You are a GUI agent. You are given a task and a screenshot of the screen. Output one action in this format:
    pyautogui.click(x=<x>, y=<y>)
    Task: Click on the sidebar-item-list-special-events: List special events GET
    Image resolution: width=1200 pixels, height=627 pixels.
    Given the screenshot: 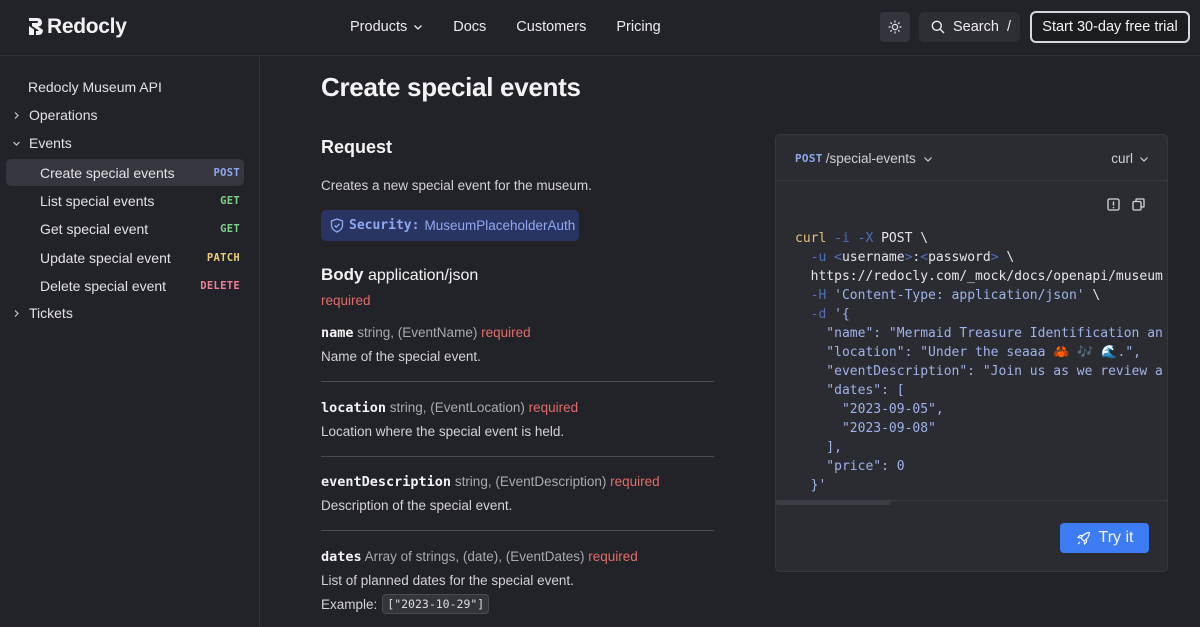 What is the action you would take?
    pyautogui.click(x=125, y=200)
    